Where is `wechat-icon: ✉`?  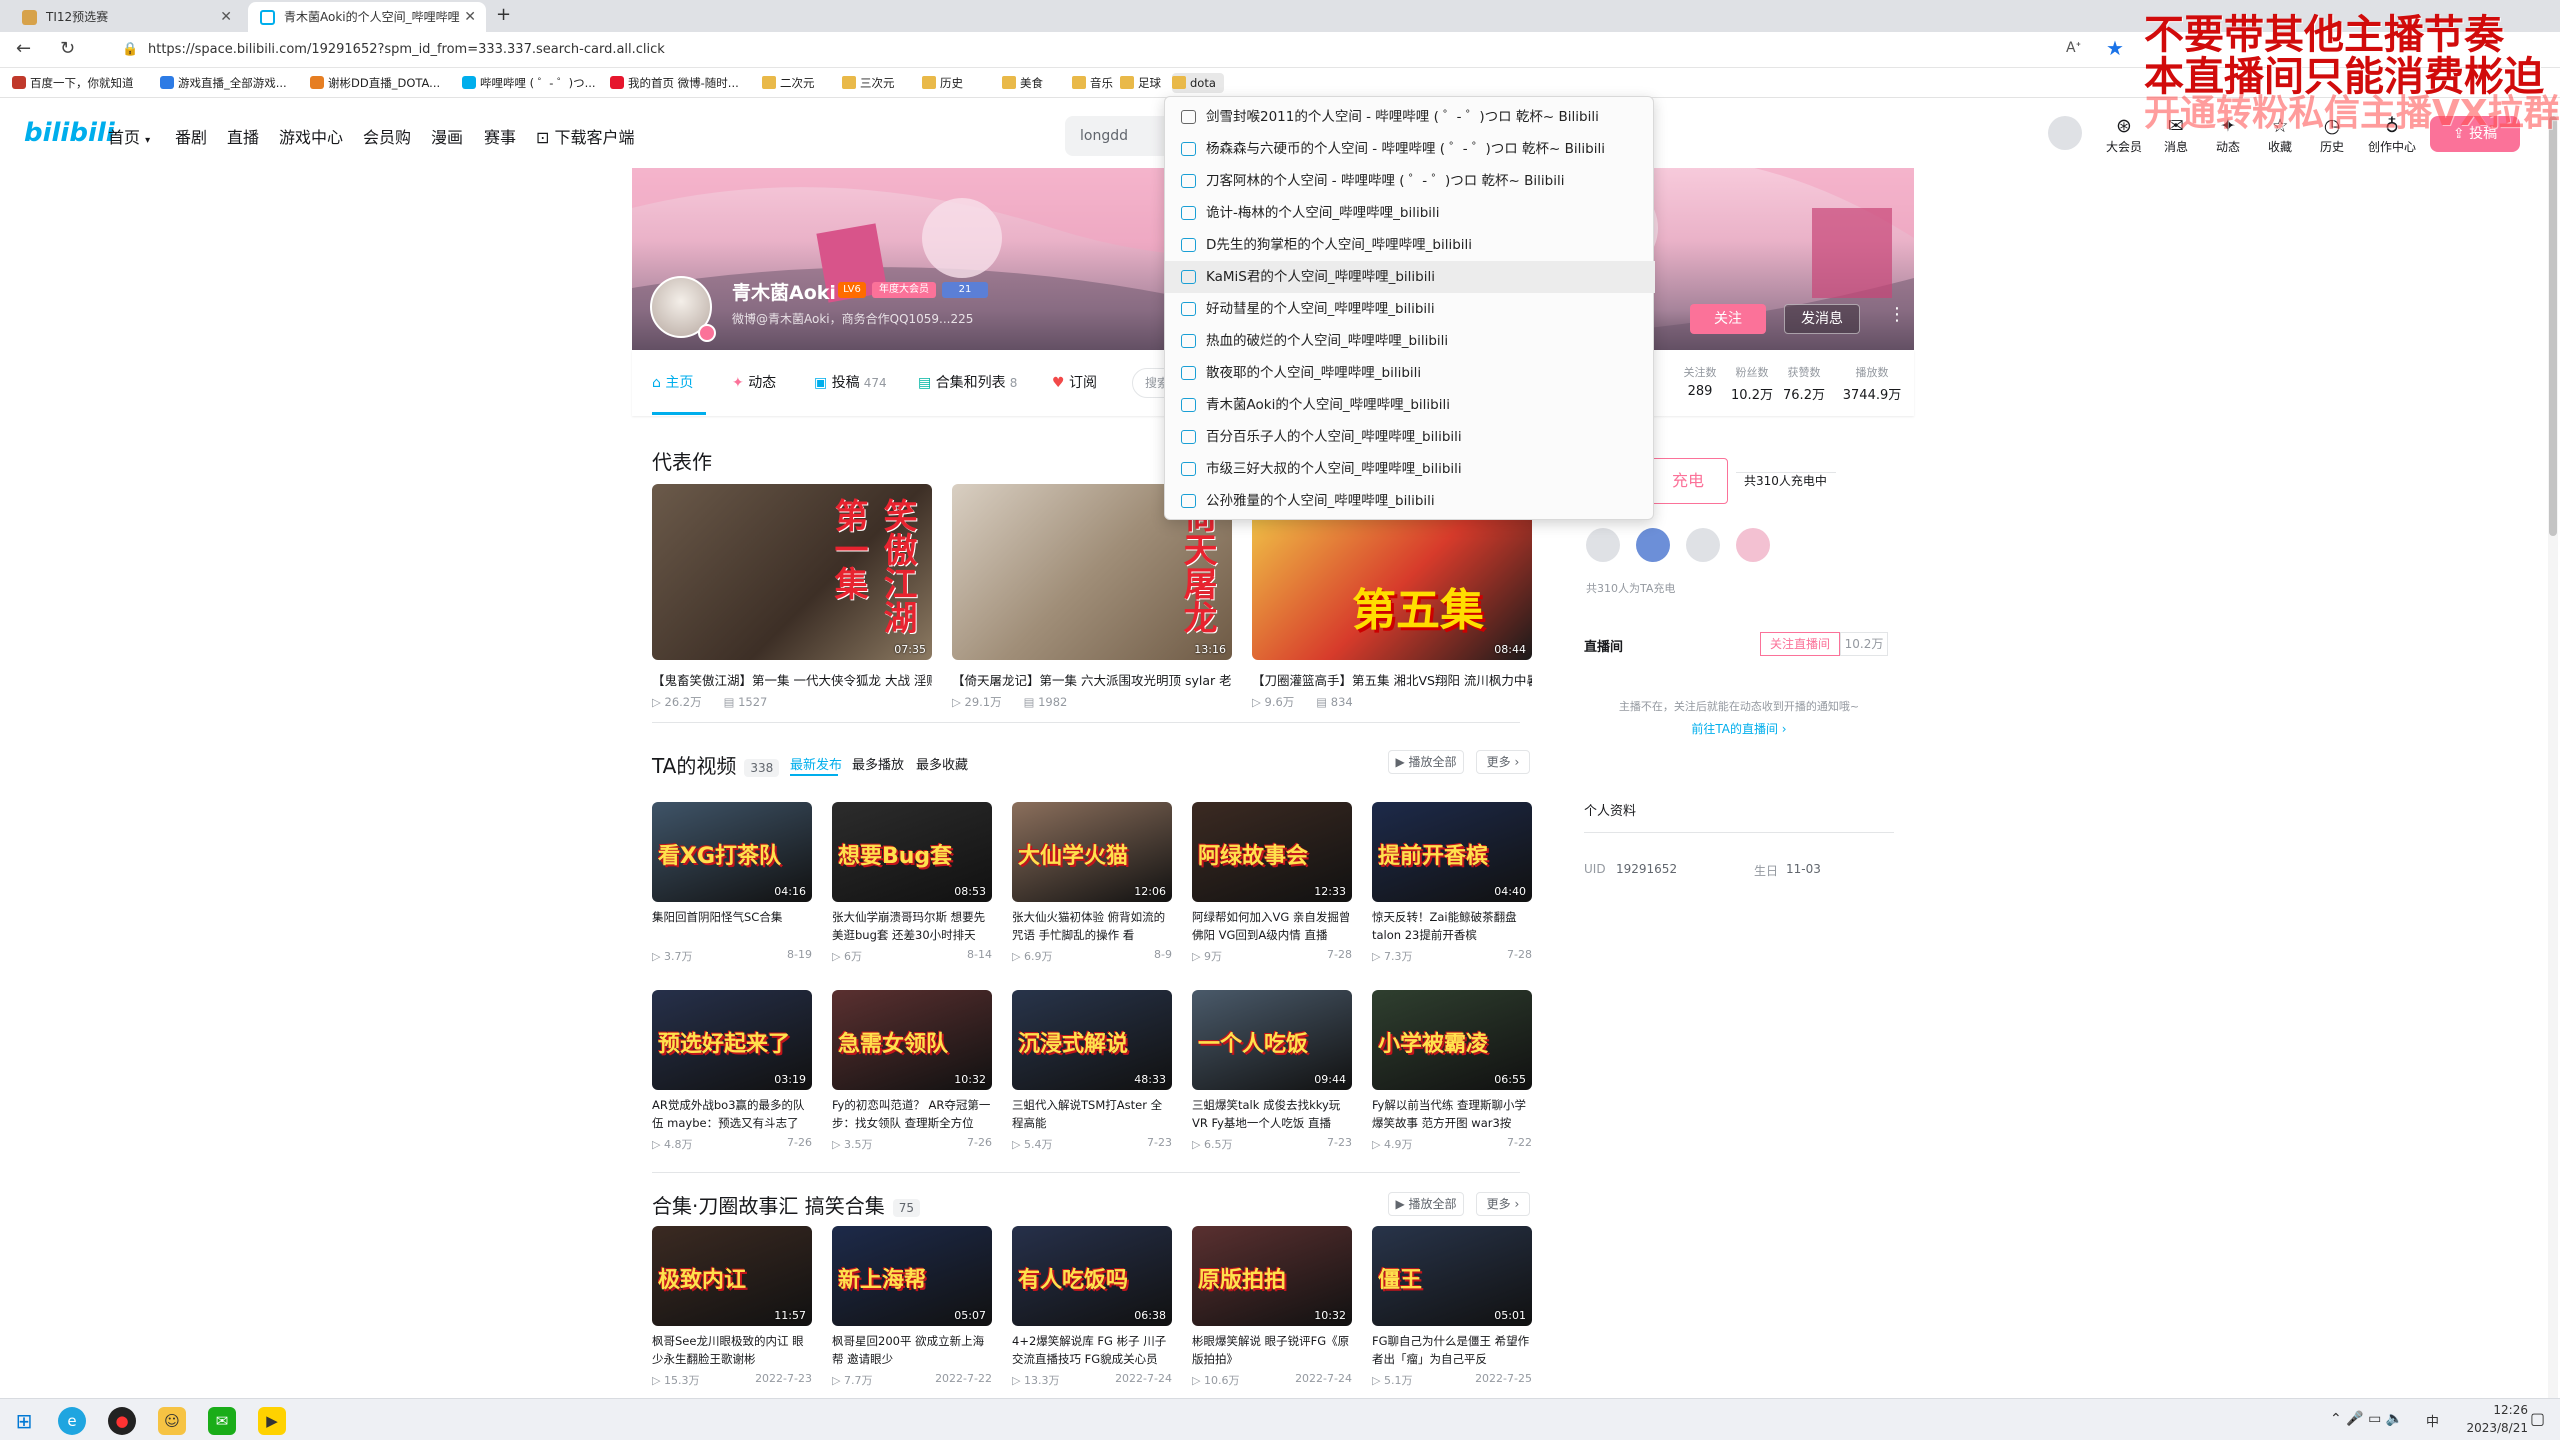
wechat-icon: ✉ is located at coordinates (222, 1421).